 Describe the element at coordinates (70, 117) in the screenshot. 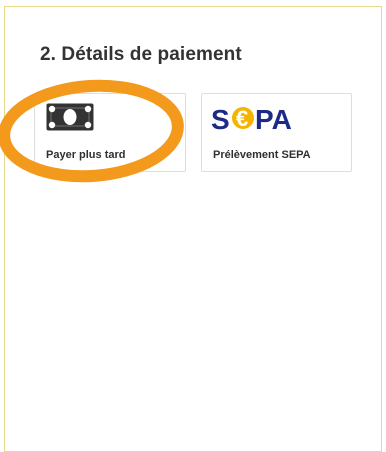

I see `cash-icon` at that location.